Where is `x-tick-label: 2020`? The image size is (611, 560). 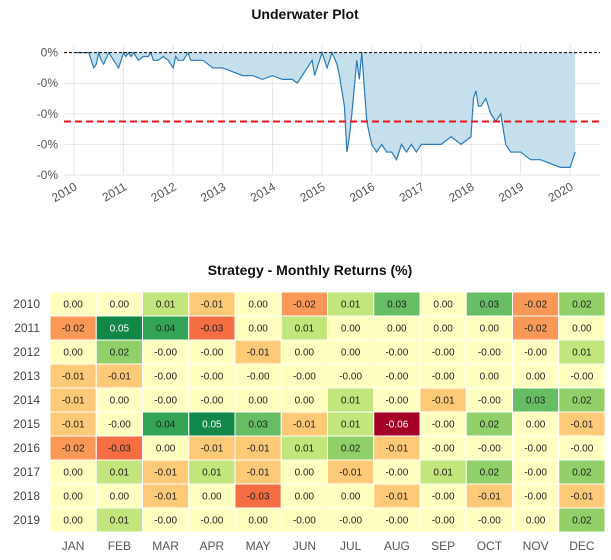
x-tick-label: 2020 is located at coordinates (561, 192).